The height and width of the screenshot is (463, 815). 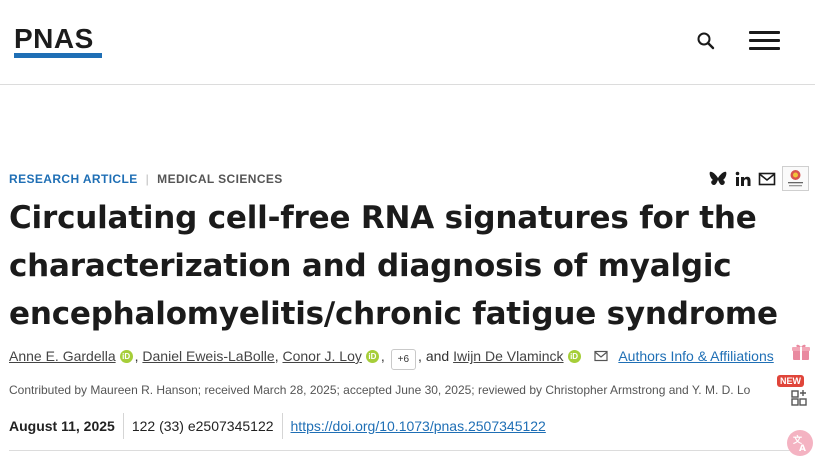 I want to click on check-for-updates-button, so click(x=795, y=178).